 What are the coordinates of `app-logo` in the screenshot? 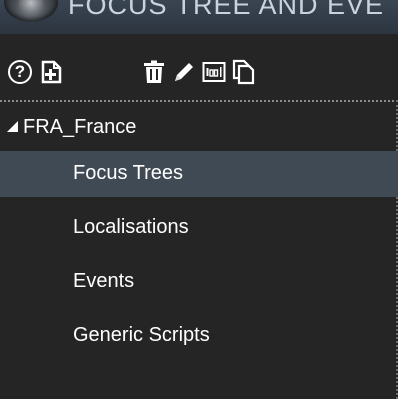 It's located at (31, 11).